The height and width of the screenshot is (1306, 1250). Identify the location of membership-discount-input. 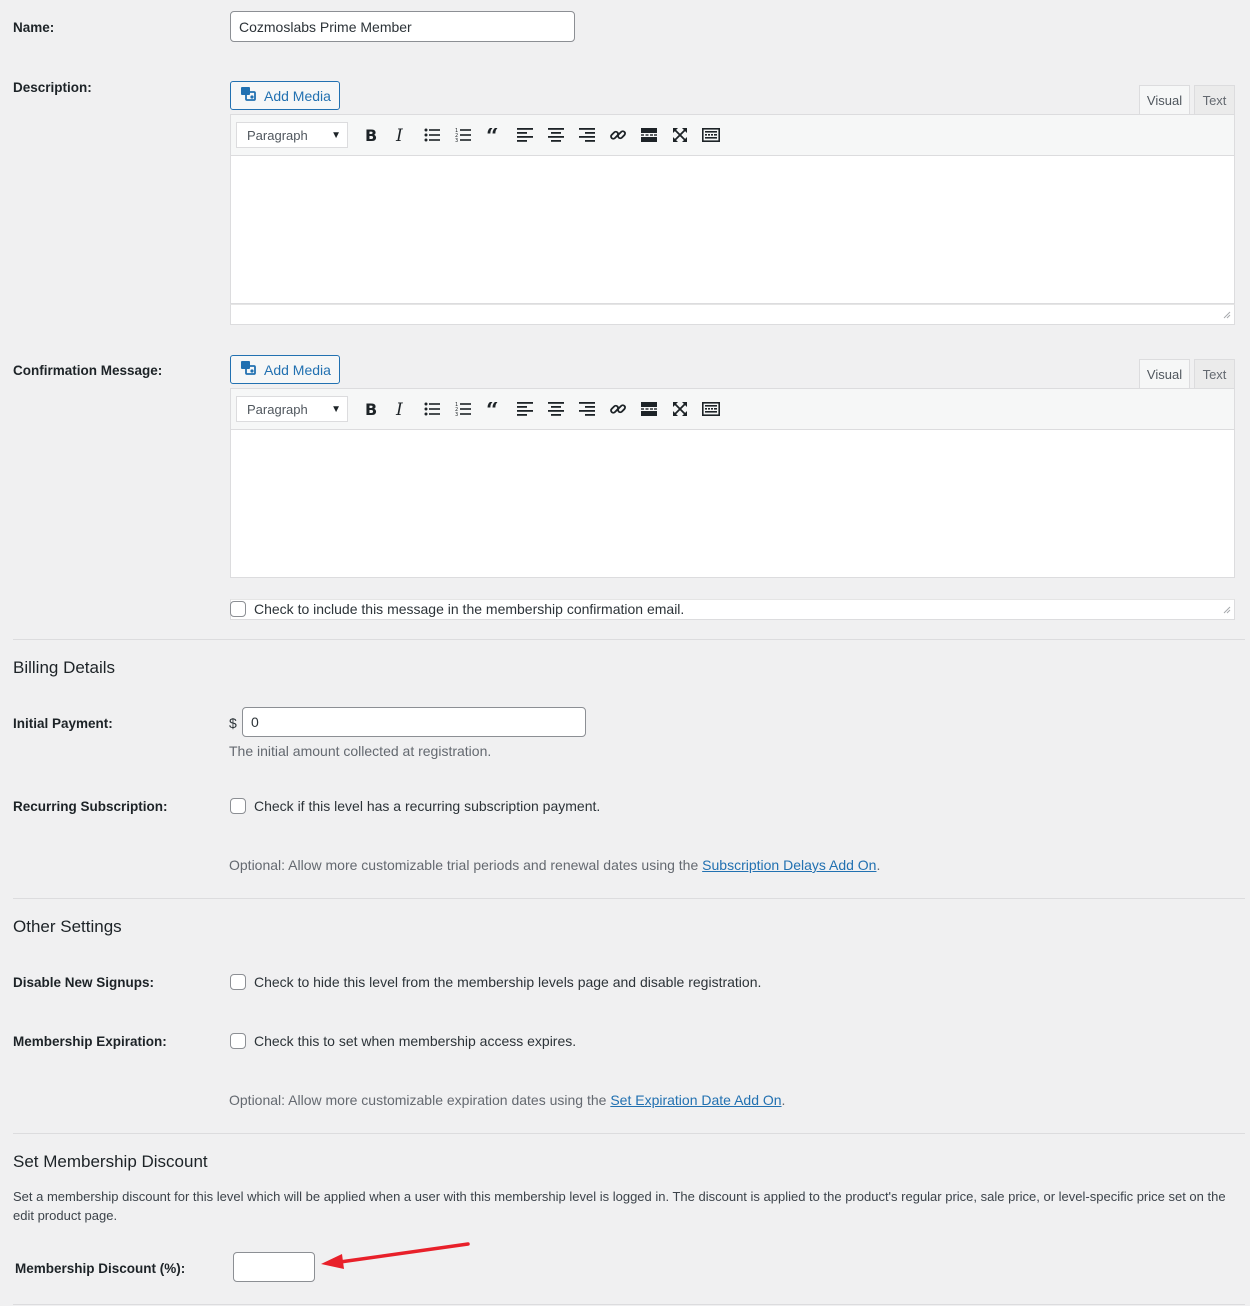
(274, 1267).